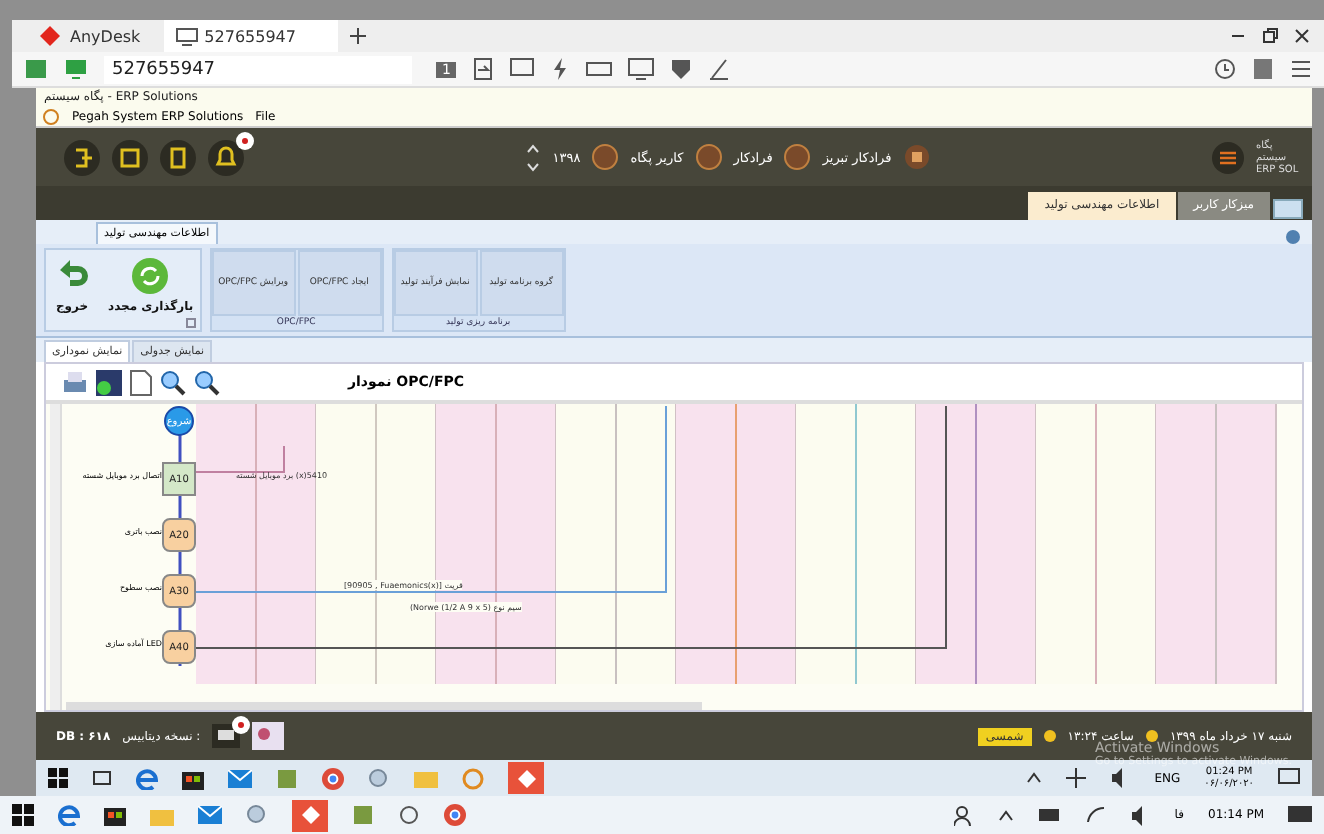 Image resolution: width=1324 pixels, height=834 pixels. I want to click on restore-icon, so click(1270, 36).